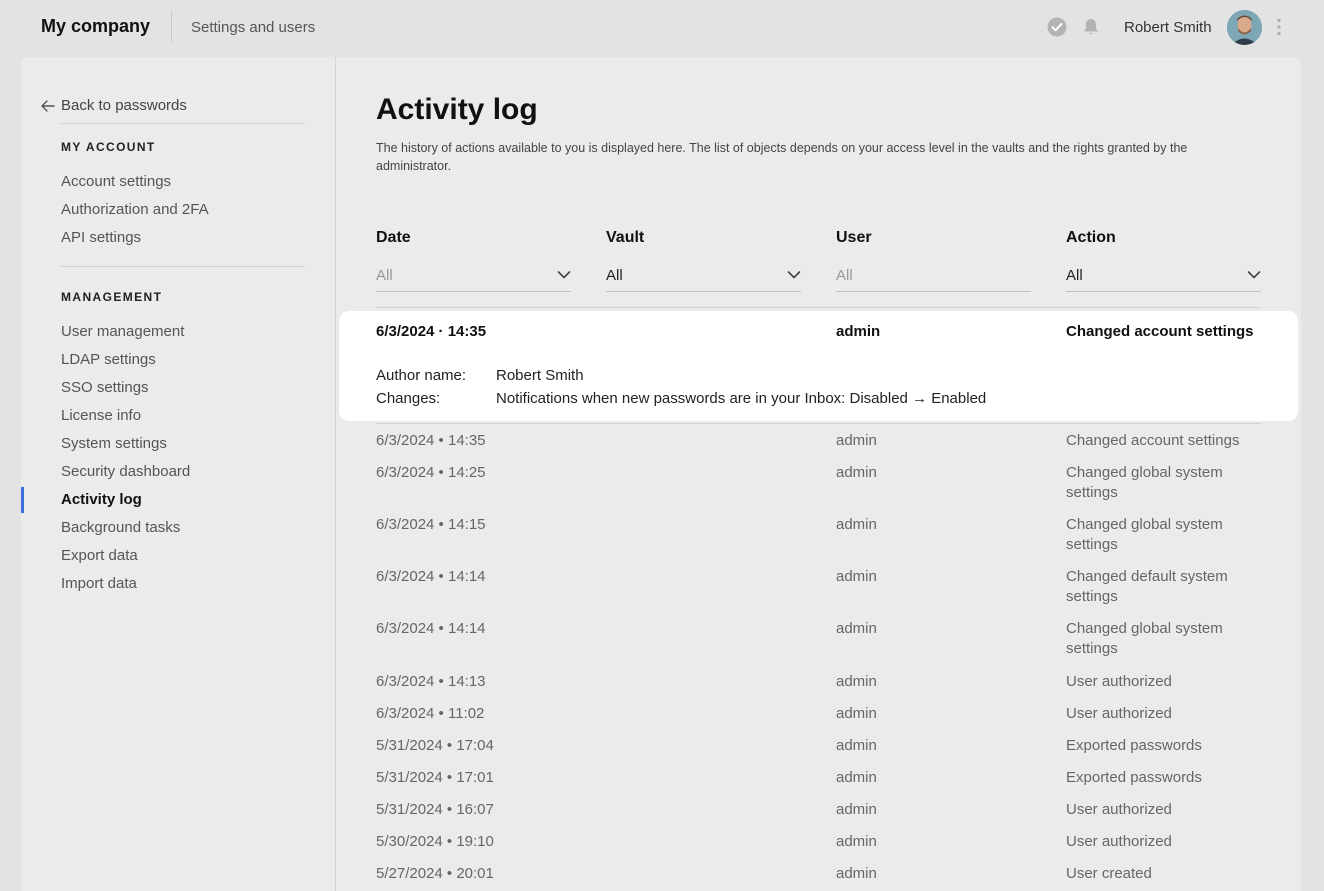 This screenshot has height=891, width=1324. Describe the element at coordinates (1244, 27) in the screenshot. I see `avatar` at that location.